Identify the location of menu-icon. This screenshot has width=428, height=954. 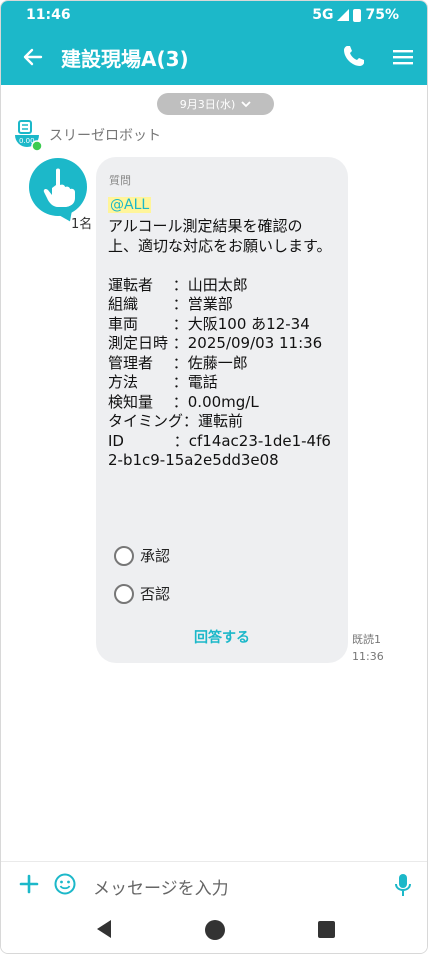
(403, 57).